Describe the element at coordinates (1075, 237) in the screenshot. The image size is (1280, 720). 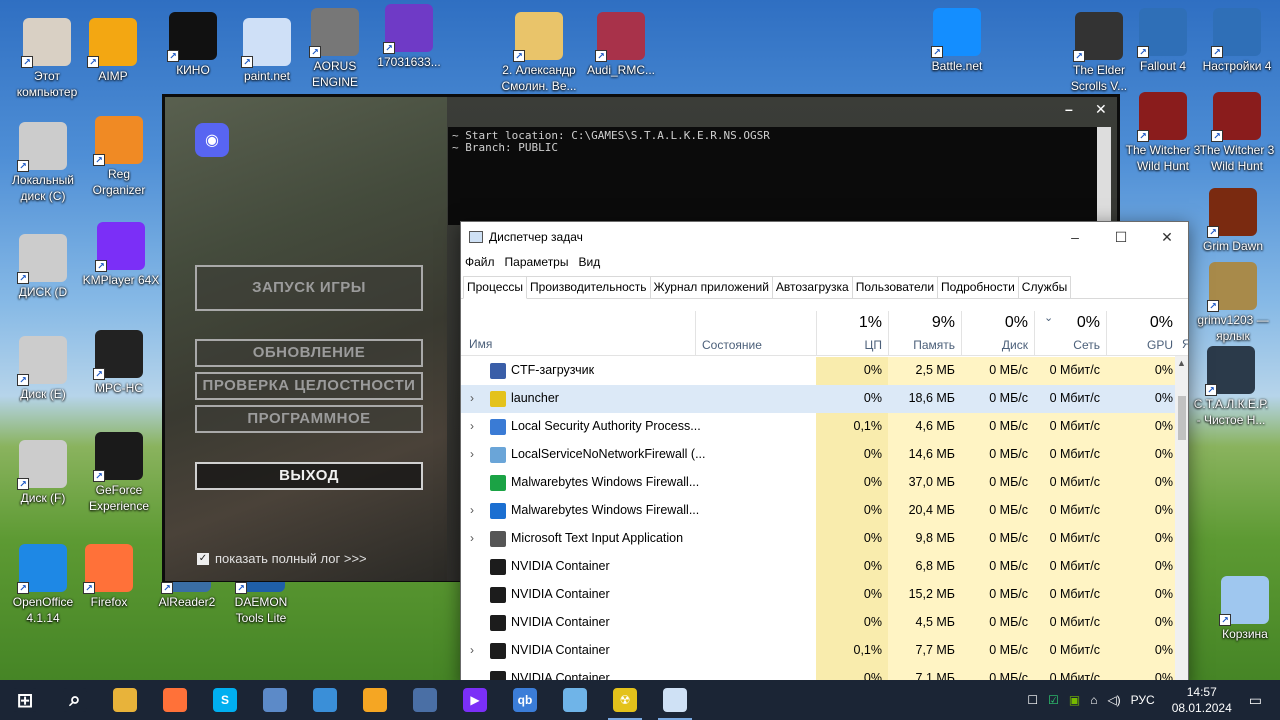
I see `minimize-button: –` at that location.